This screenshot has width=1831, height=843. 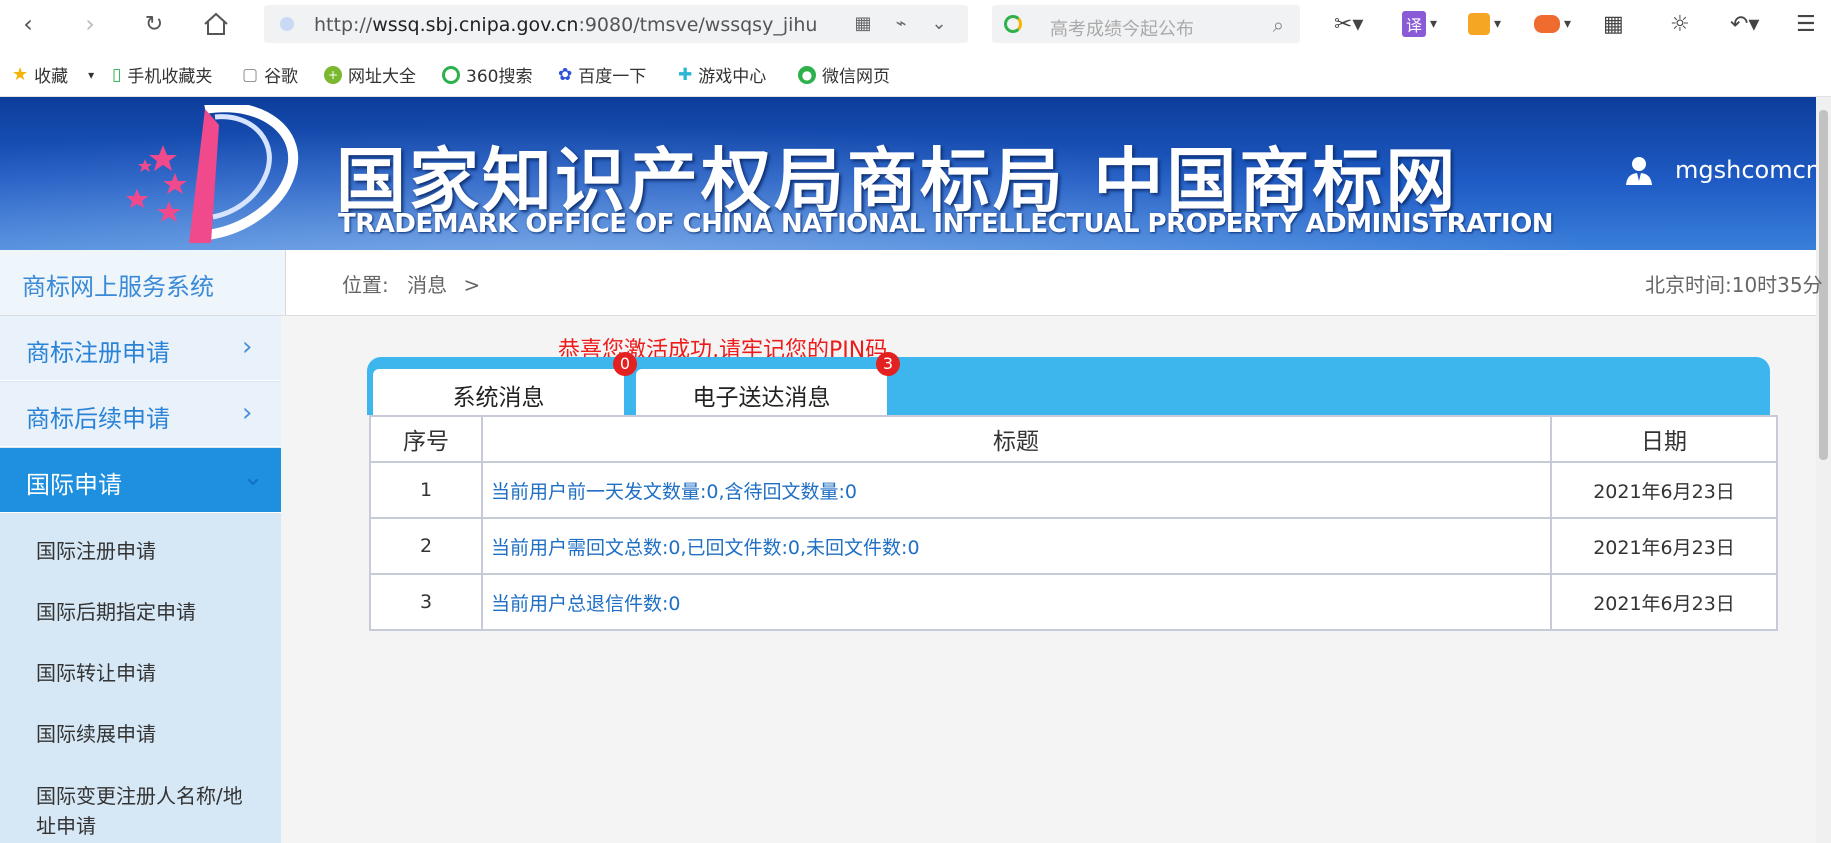 I want to click on user-icon, so click(x=1639, y=171).